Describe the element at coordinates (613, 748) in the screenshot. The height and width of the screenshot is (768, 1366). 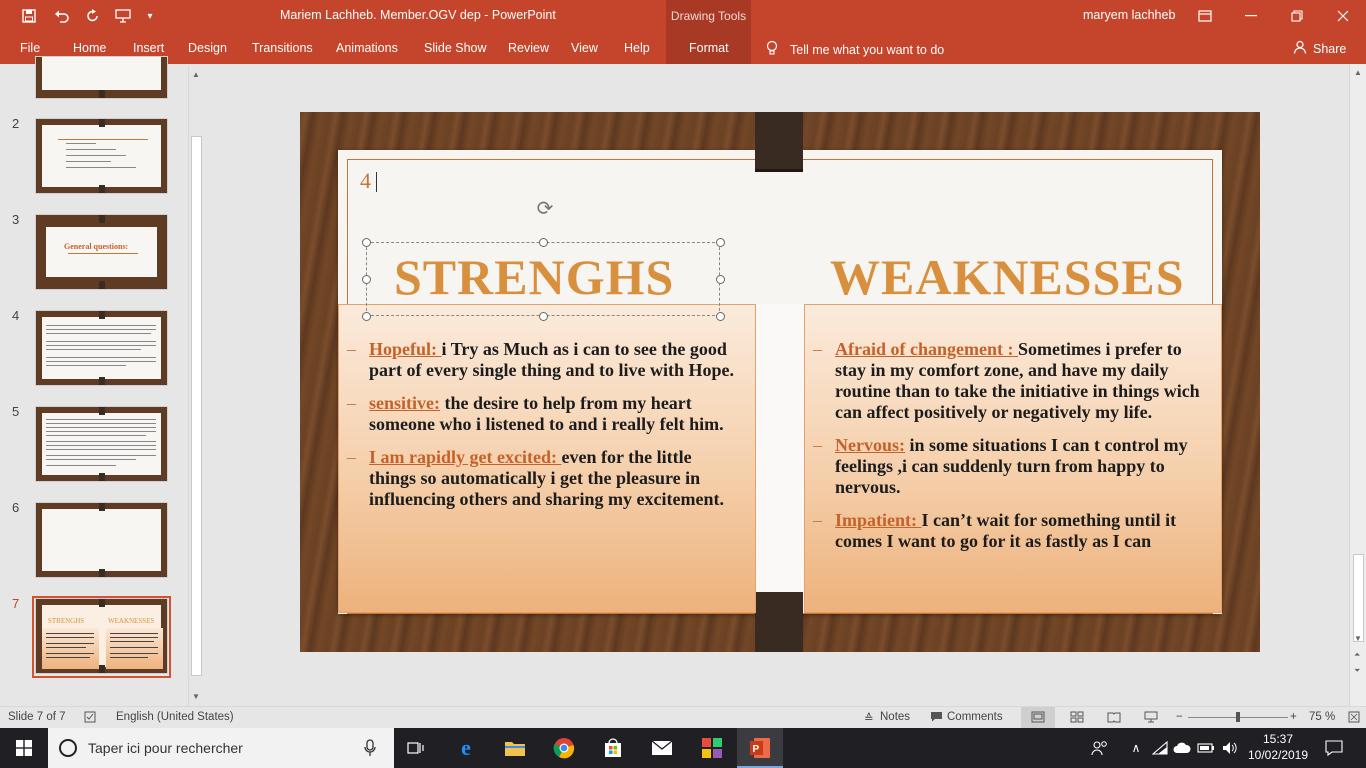
I see `store-icon` at that location.